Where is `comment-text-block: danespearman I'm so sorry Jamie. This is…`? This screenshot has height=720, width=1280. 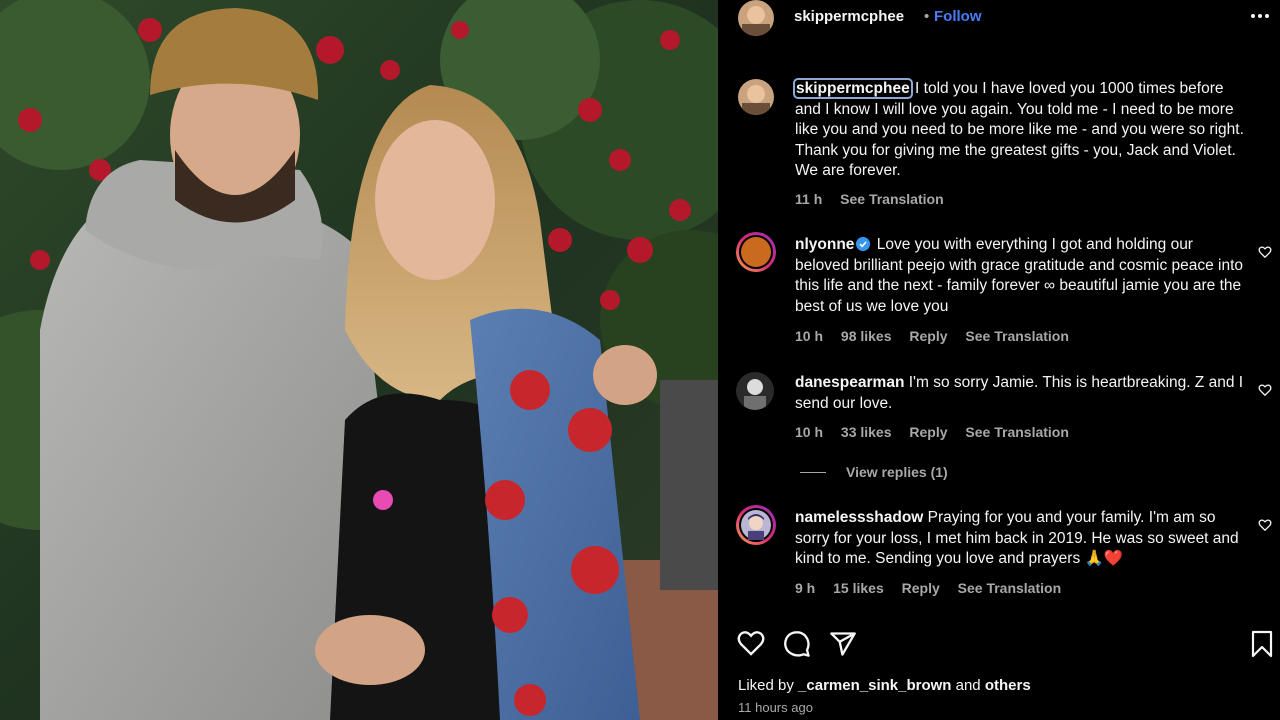
comment-text-block: danespearman I'm so sorry Jamie. This is… is located at coordinates (1020, 393).